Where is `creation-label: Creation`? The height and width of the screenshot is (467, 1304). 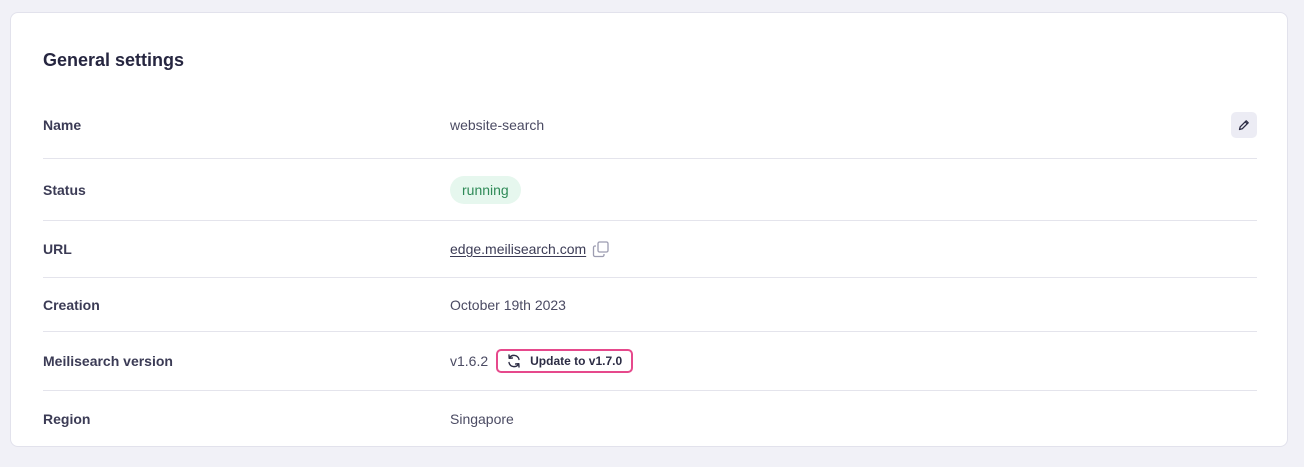
creation-label: Creation is located at coordinates (71, 304).